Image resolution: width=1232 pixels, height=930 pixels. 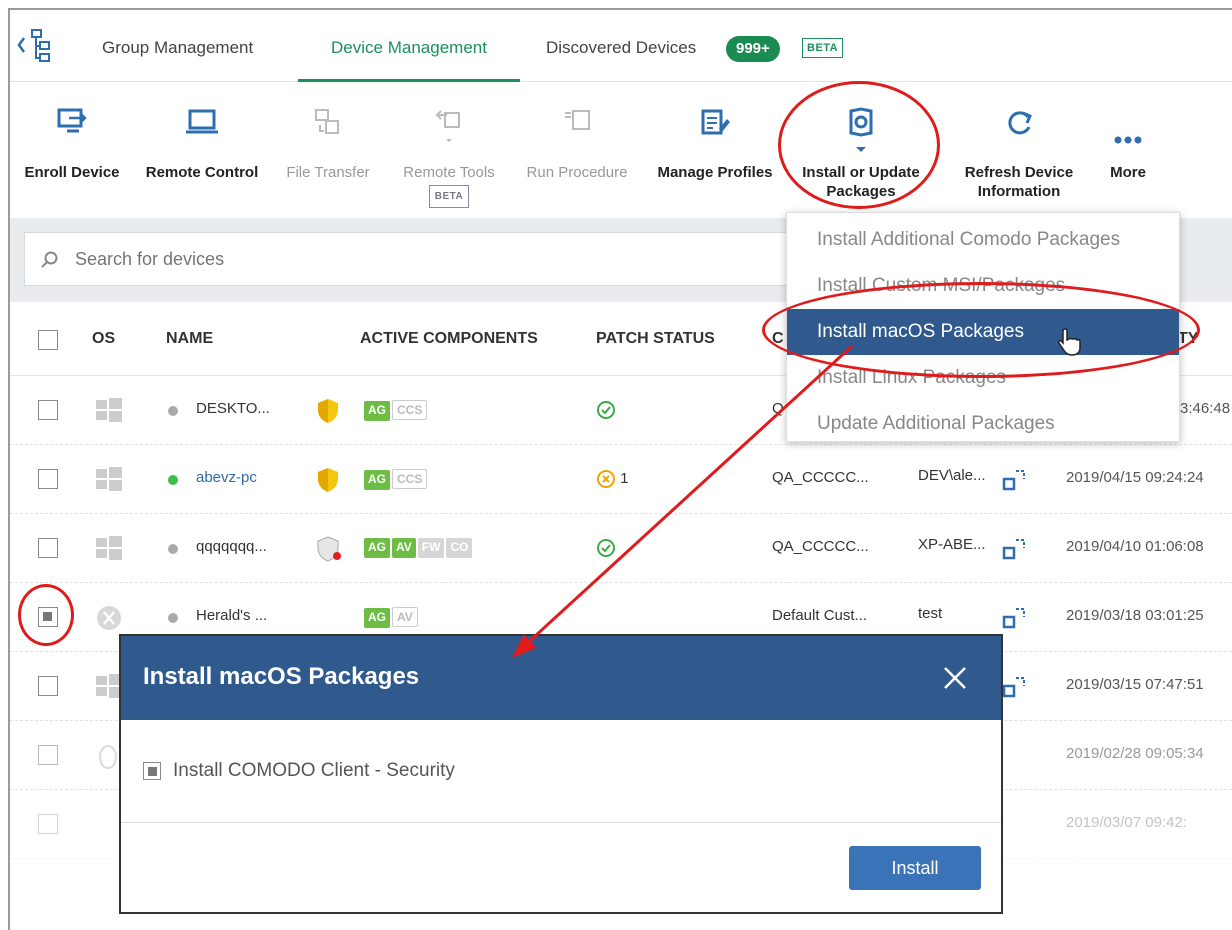 What do you see at coordinates (328, 150) in the screenshot?
I see `file-transfer-button: File Transfer` at bounding box center [328, 150].